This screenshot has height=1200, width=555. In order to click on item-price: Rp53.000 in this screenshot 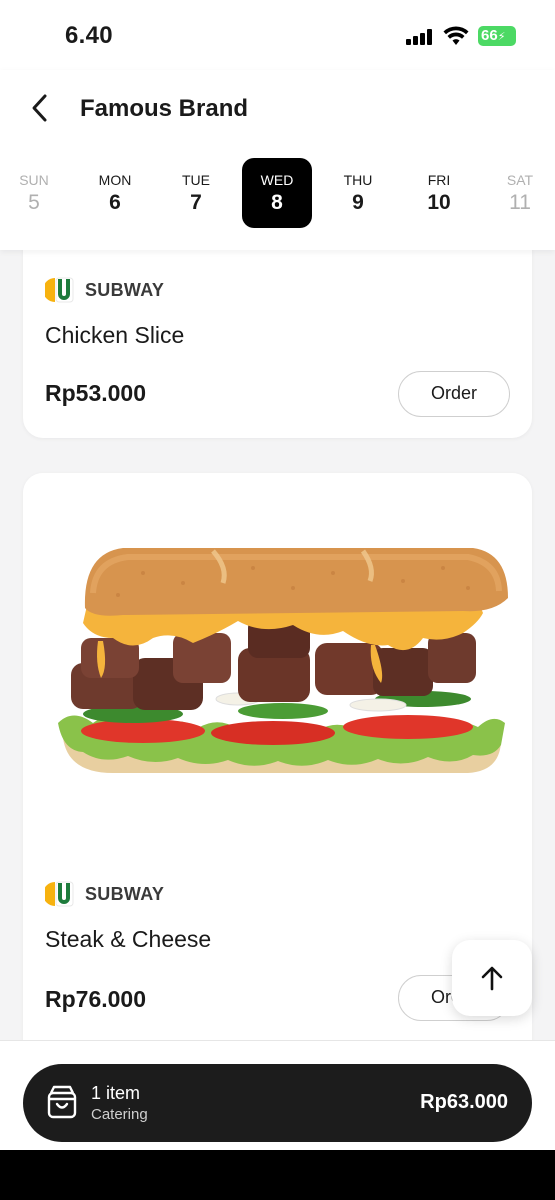, I will do `click(96, 393)`.